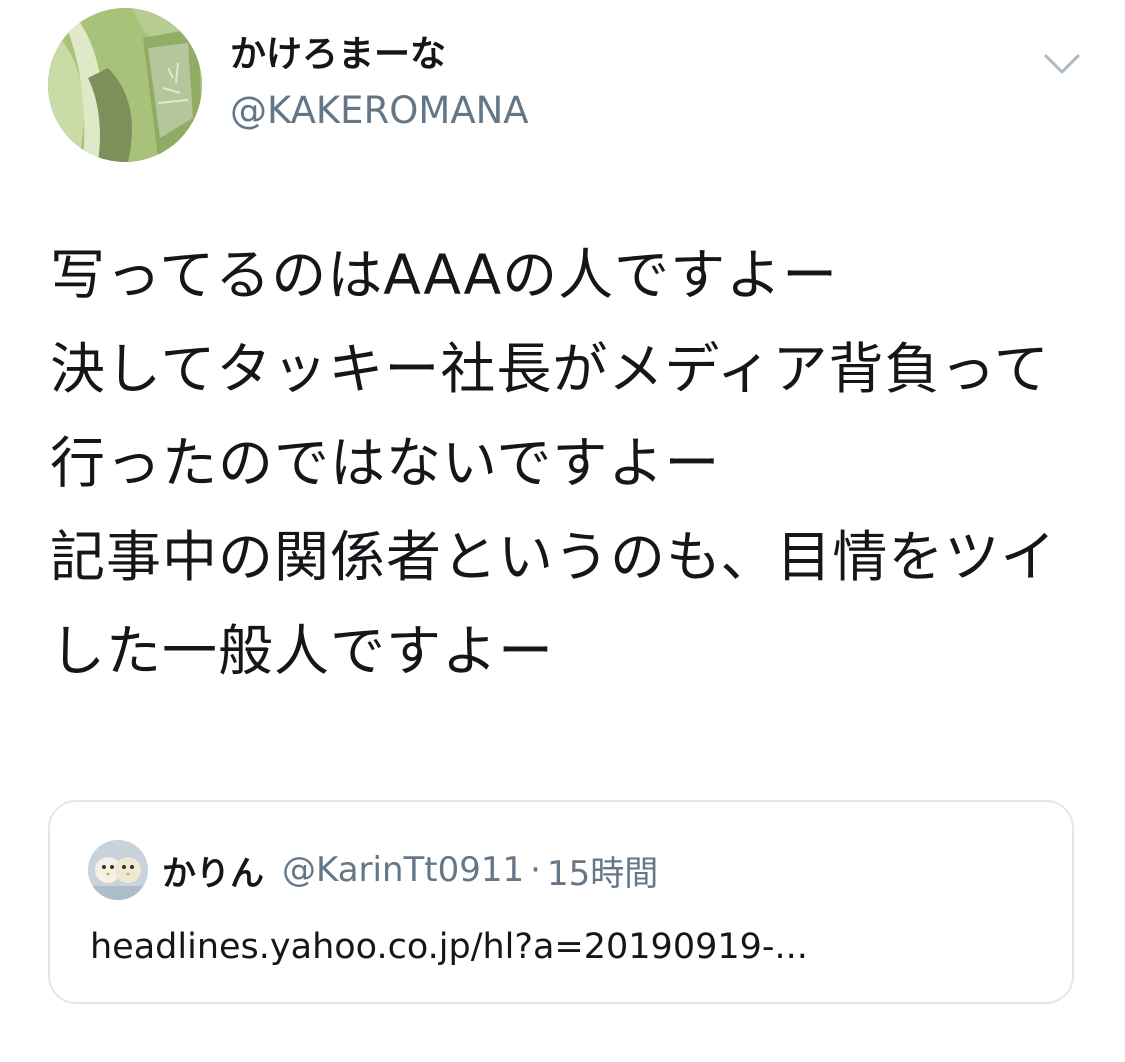  I want to click on quoted-tweet-avatar, so click(118, 870).